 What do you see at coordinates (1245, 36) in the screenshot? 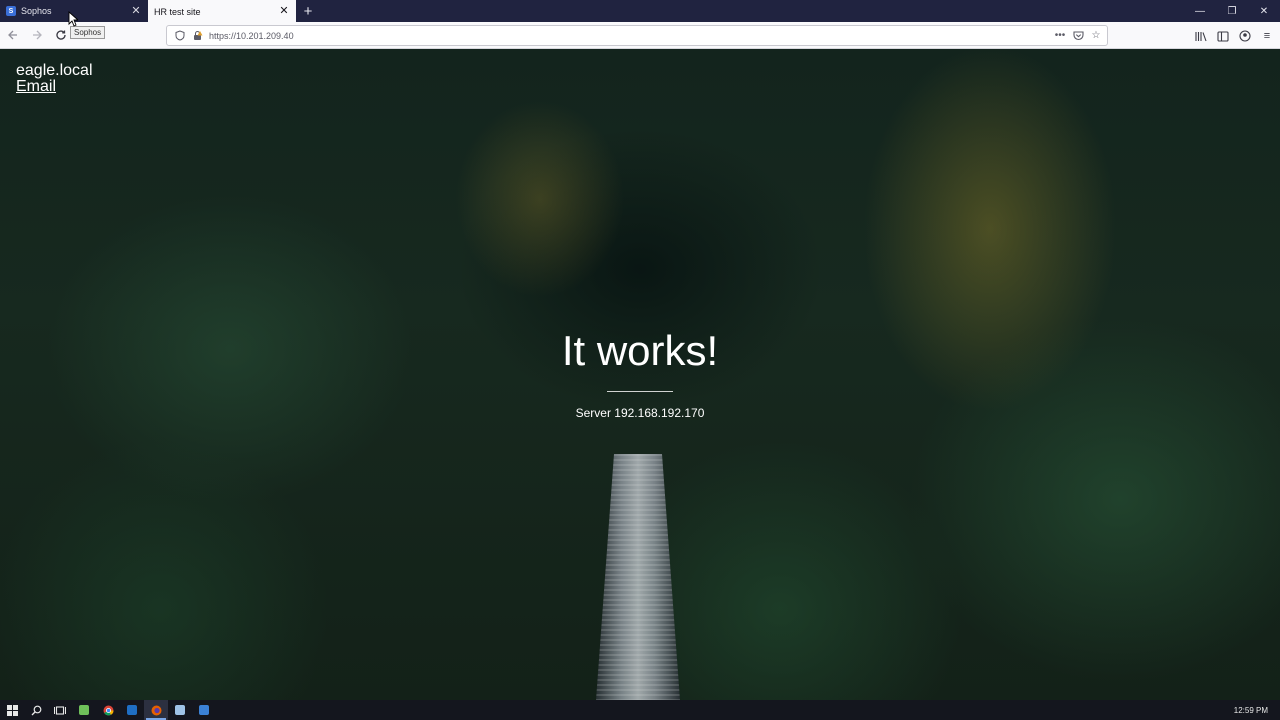
I see `account-icon` at bounding box center [1245, 36].